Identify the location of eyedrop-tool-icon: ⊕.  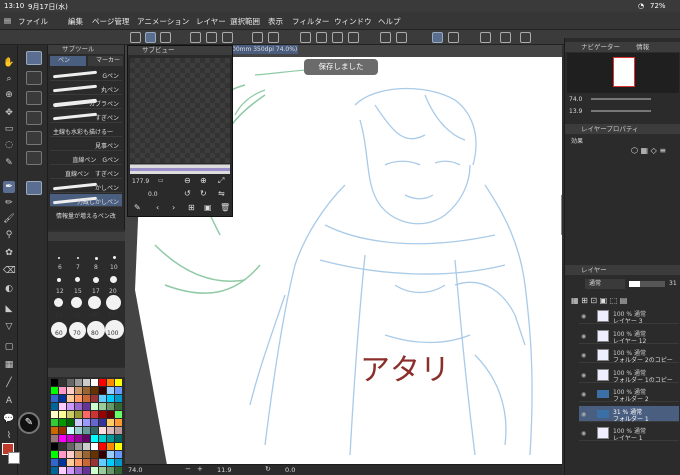
(9, 95).